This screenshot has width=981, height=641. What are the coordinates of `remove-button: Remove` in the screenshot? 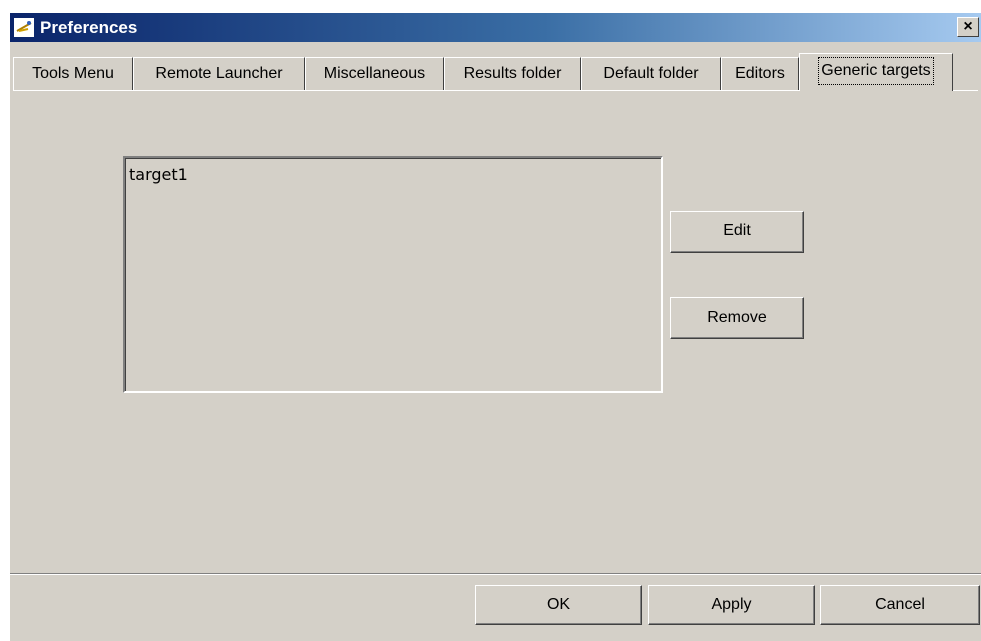 It's located at (737, 318).